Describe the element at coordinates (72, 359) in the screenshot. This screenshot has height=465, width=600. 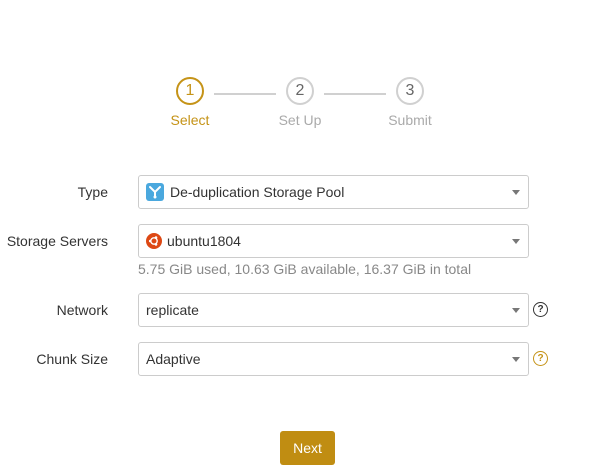
I see `chunk-size-label: Chunk Size` at that location.